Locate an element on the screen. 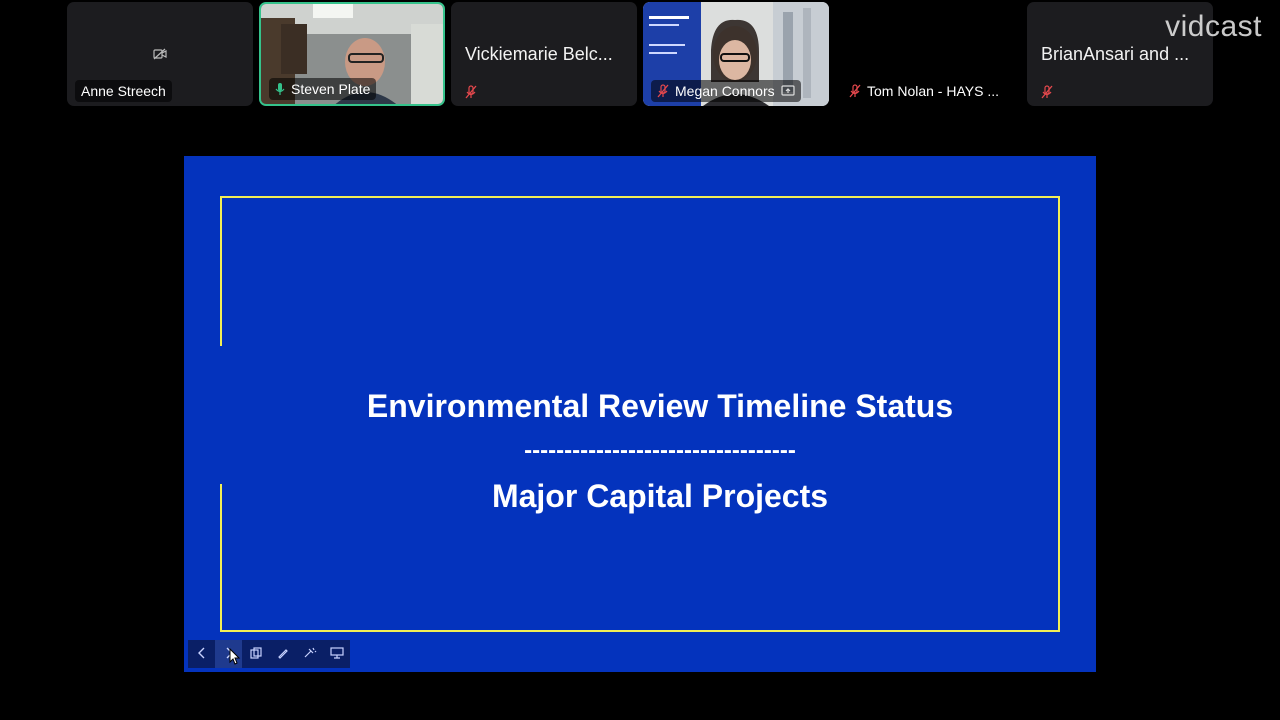 The height and width of the screenshot is (720, 1280). participant-name: Steven Plate is located at coordinates (331, 89).